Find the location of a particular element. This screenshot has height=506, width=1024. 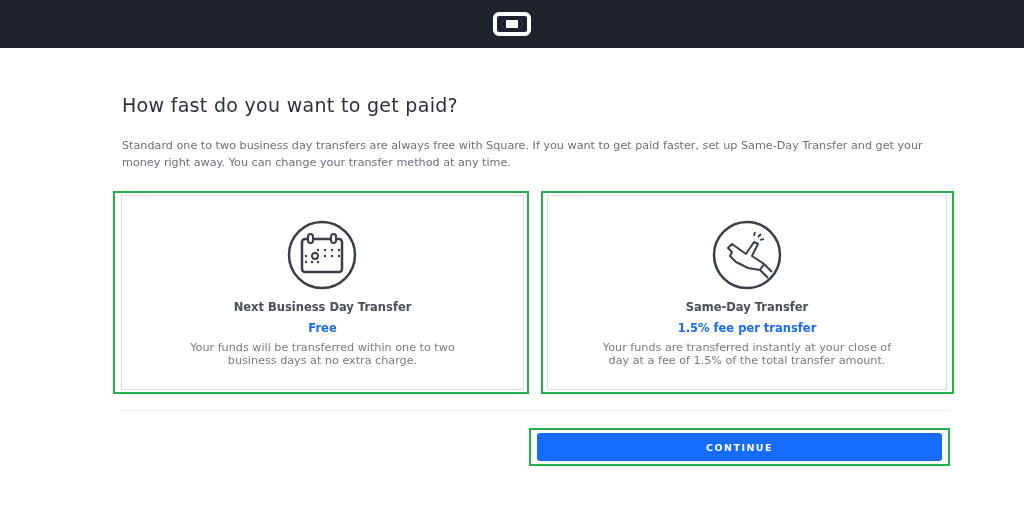

option-description: Your funds are transferred instantly at your close of day at a fee of 1.5% of the total transfer amount. is located at coordinates (747, 354).